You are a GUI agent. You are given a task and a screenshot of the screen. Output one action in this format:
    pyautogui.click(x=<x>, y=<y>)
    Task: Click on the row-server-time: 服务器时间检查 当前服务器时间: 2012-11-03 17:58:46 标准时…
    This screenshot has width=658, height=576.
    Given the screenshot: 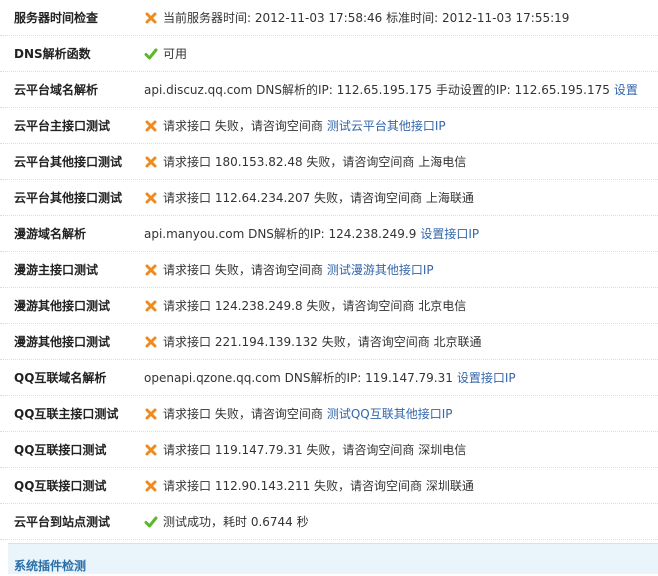 What is the action you would take?
    pyautogui.click(x=329, y=18)
    